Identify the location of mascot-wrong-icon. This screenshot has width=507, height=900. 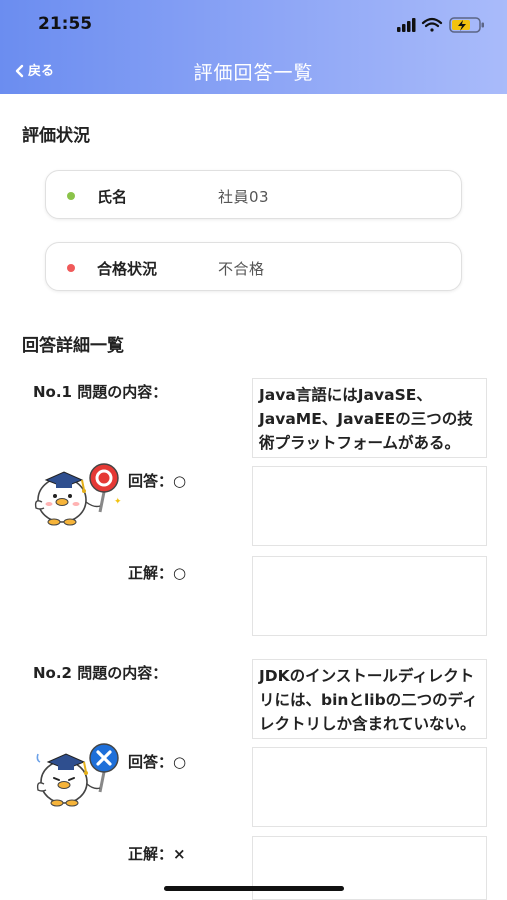
(77, 775).